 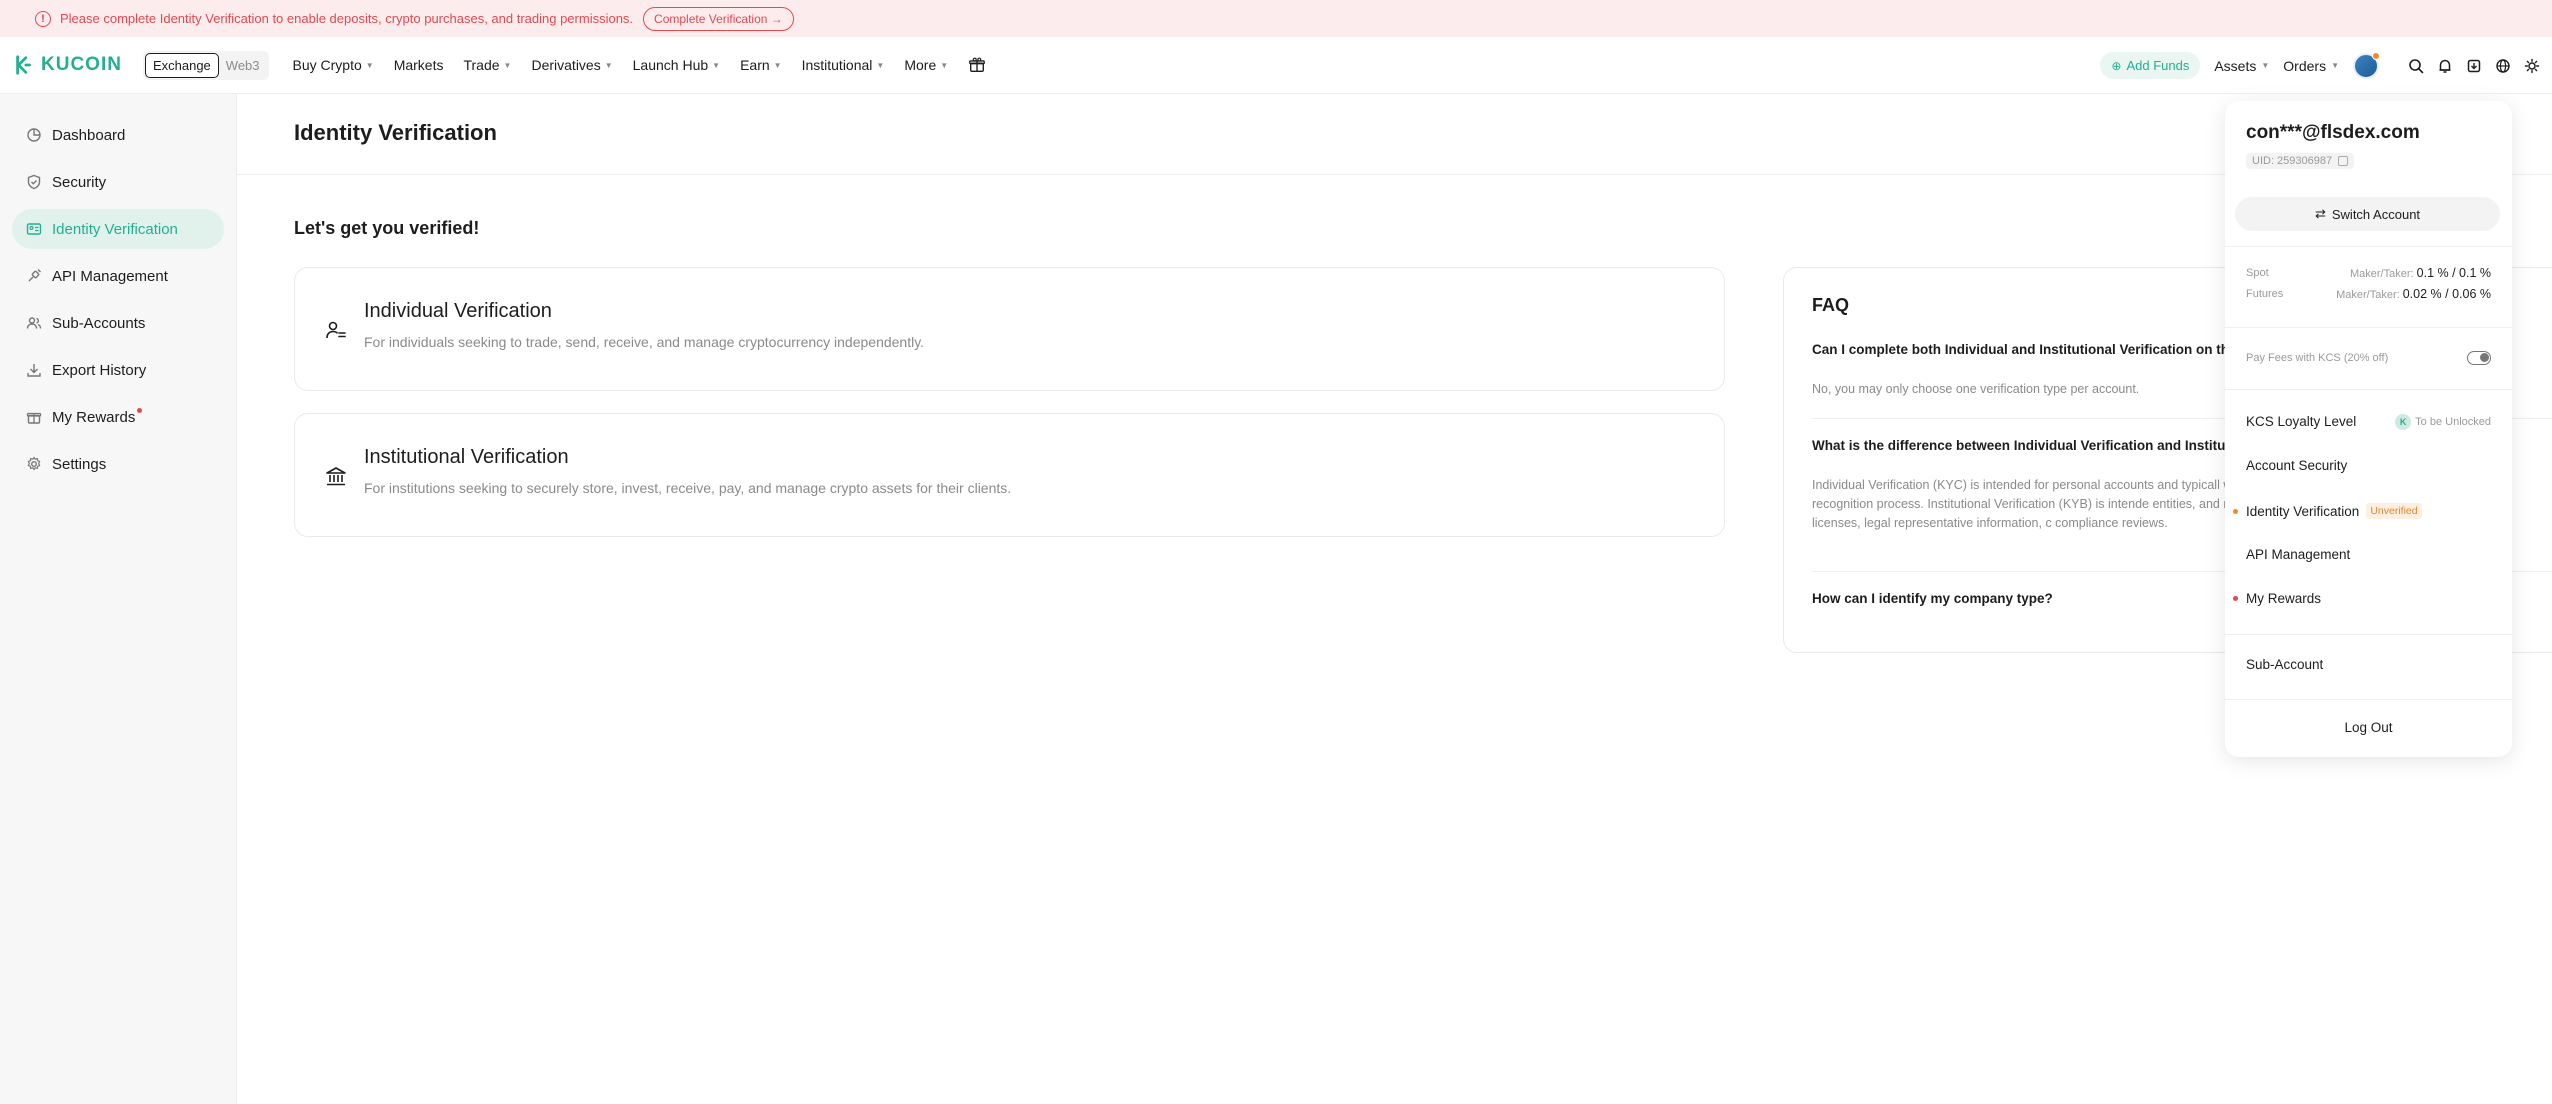 I want to click on nav-earn: Earn ▼, so click(x=761, y=65).